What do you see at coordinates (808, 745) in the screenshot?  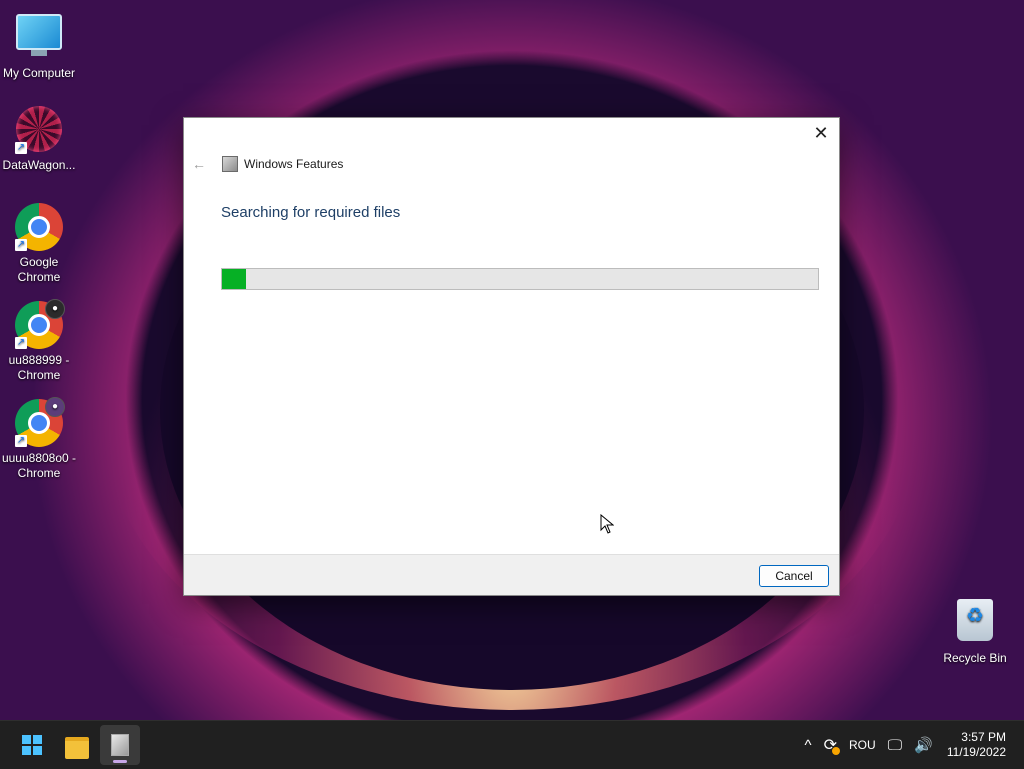 I see `show-hidden-icons-chevron-icon: ^` at bounding box center [808, 745].